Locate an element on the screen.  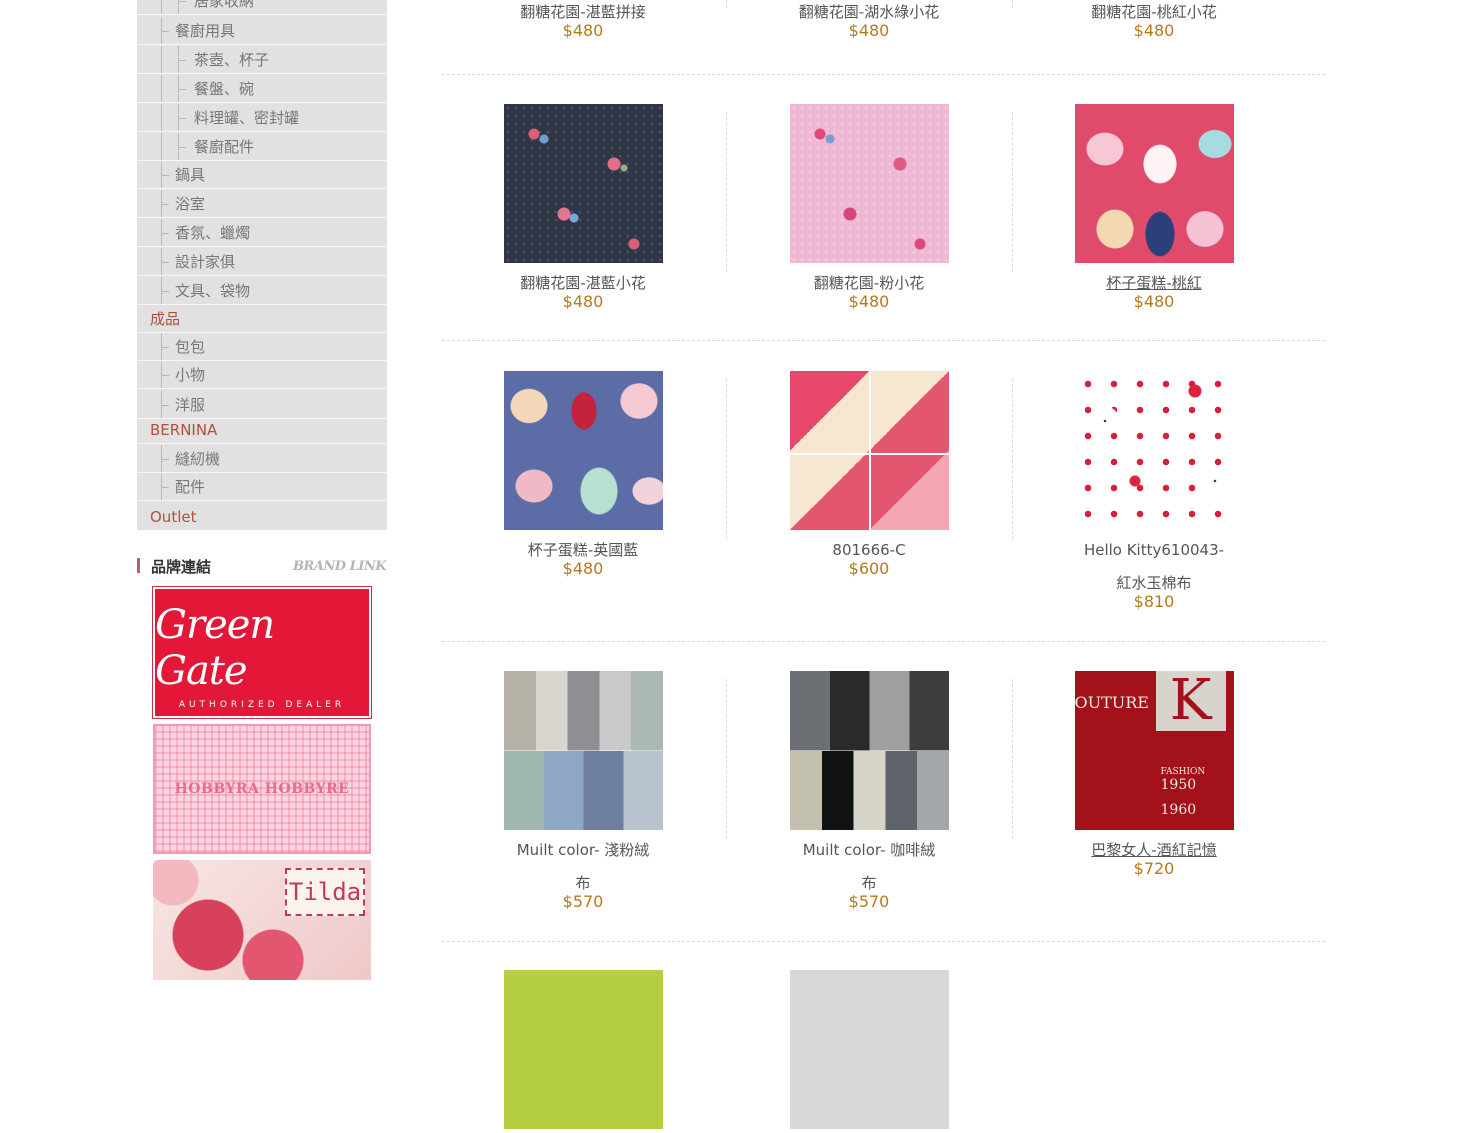
product-name-link: Muilt color- 咖啡絨 布 is located at coordinates (869, 867).